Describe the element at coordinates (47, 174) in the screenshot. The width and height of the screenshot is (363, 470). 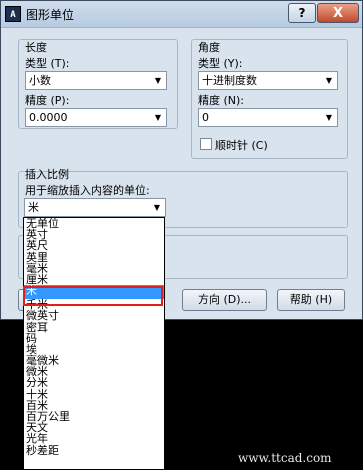
I see `insert-section-label: 插入比例` at that location.